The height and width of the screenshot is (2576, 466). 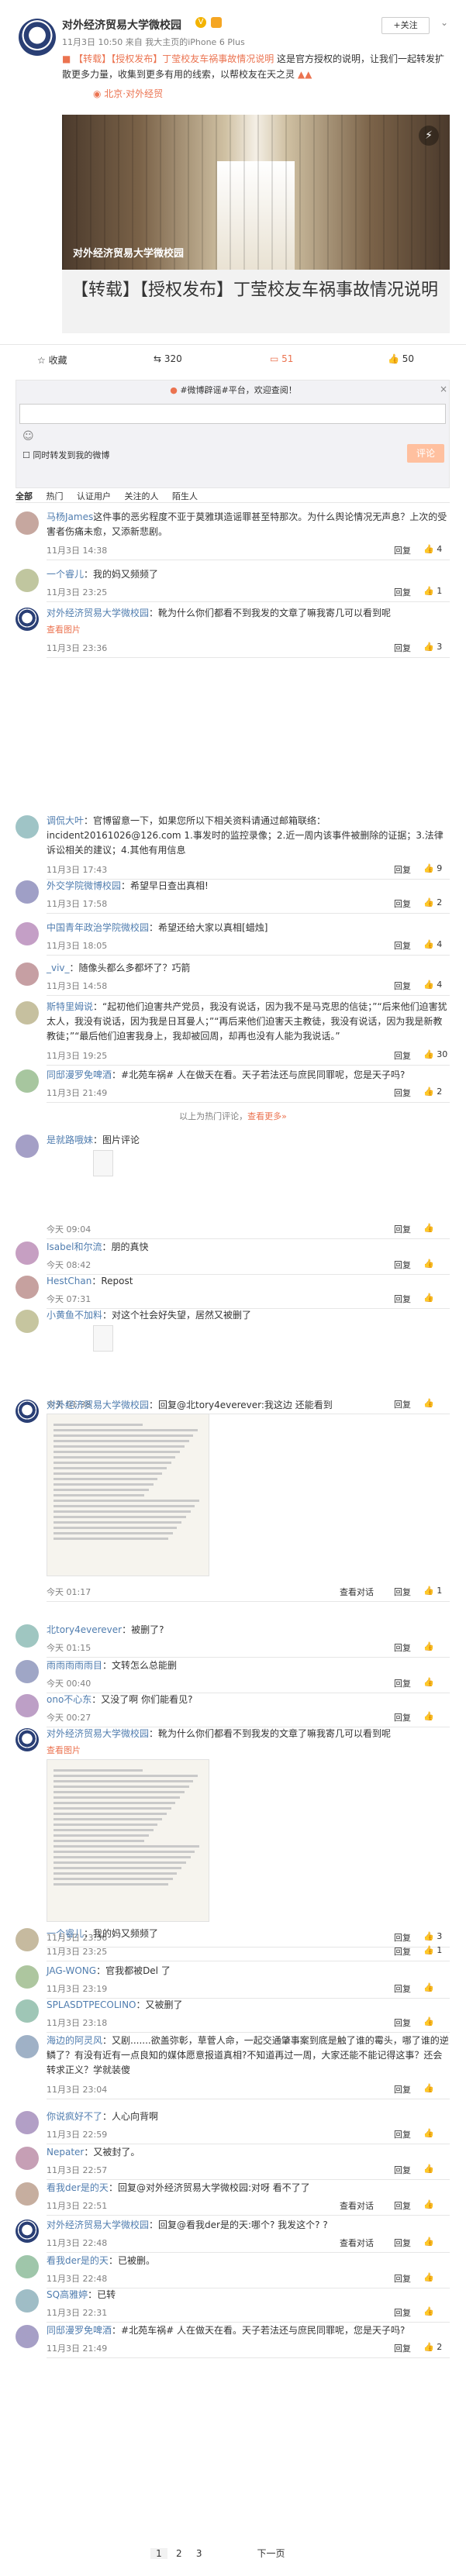 What do you see at coordinates (91, 2004) in the screenshot?
I see `commenter-name: SPLASDTPECOLINO` at bounding box center [91, 2004].